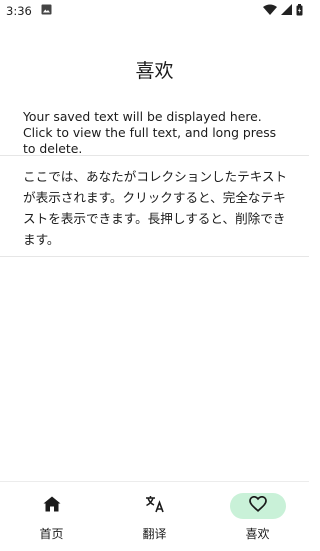 This screenshot has height=551, width=320. I want to click on page-title: 喜欢, so click(154, 71).